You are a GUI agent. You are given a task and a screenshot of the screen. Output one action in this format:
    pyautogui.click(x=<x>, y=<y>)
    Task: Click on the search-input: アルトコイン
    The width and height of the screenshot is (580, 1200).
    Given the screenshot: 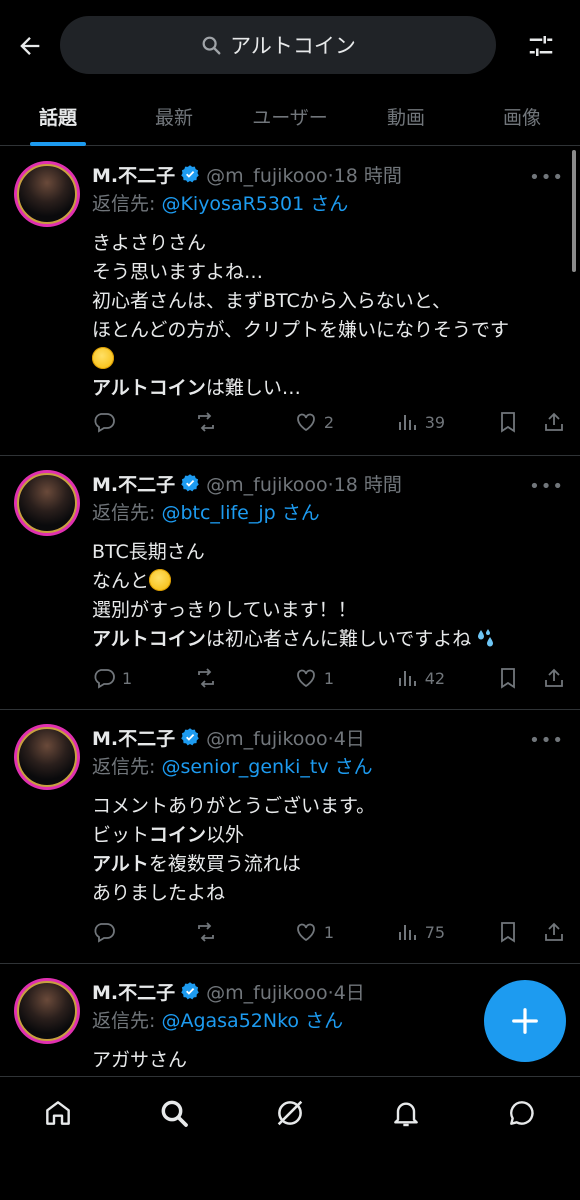 What is the action you would take?
    pyautogui.click(x=278, y=45)
    